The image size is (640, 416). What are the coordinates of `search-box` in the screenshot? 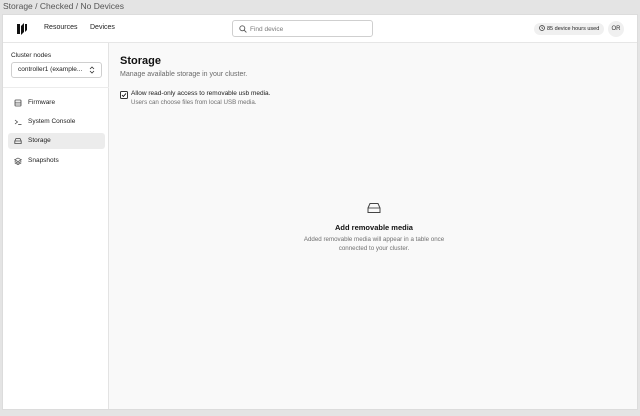 It's located at (302, 28).